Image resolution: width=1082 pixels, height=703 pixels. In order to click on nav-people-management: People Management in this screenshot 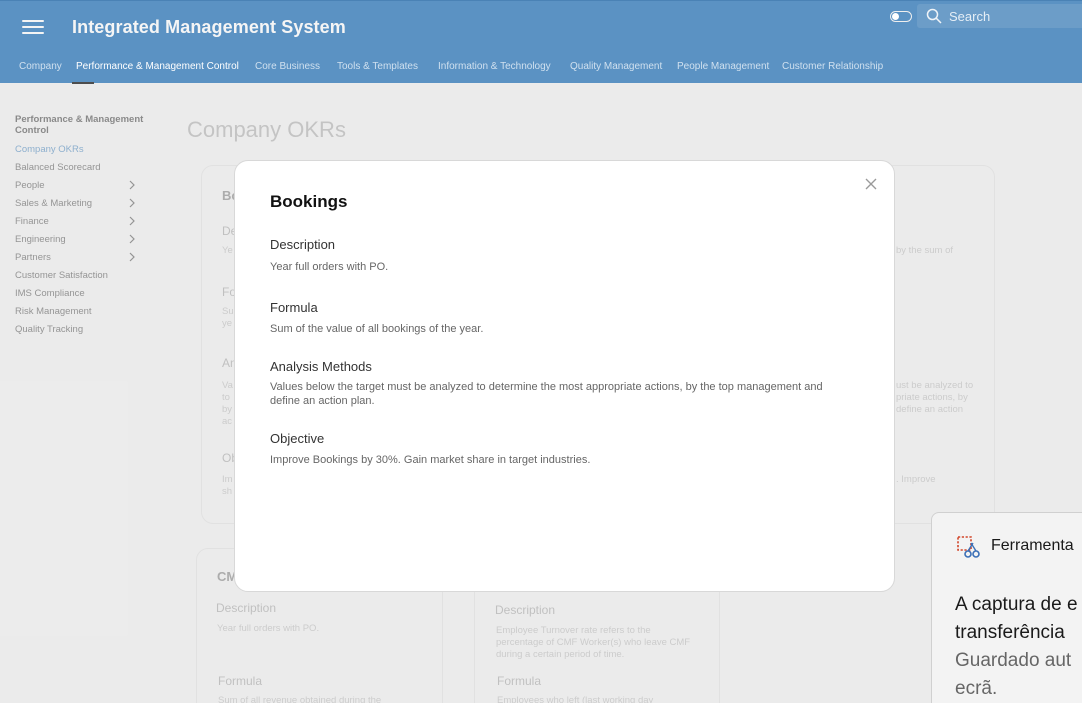, I will do `click(723, 66)`.